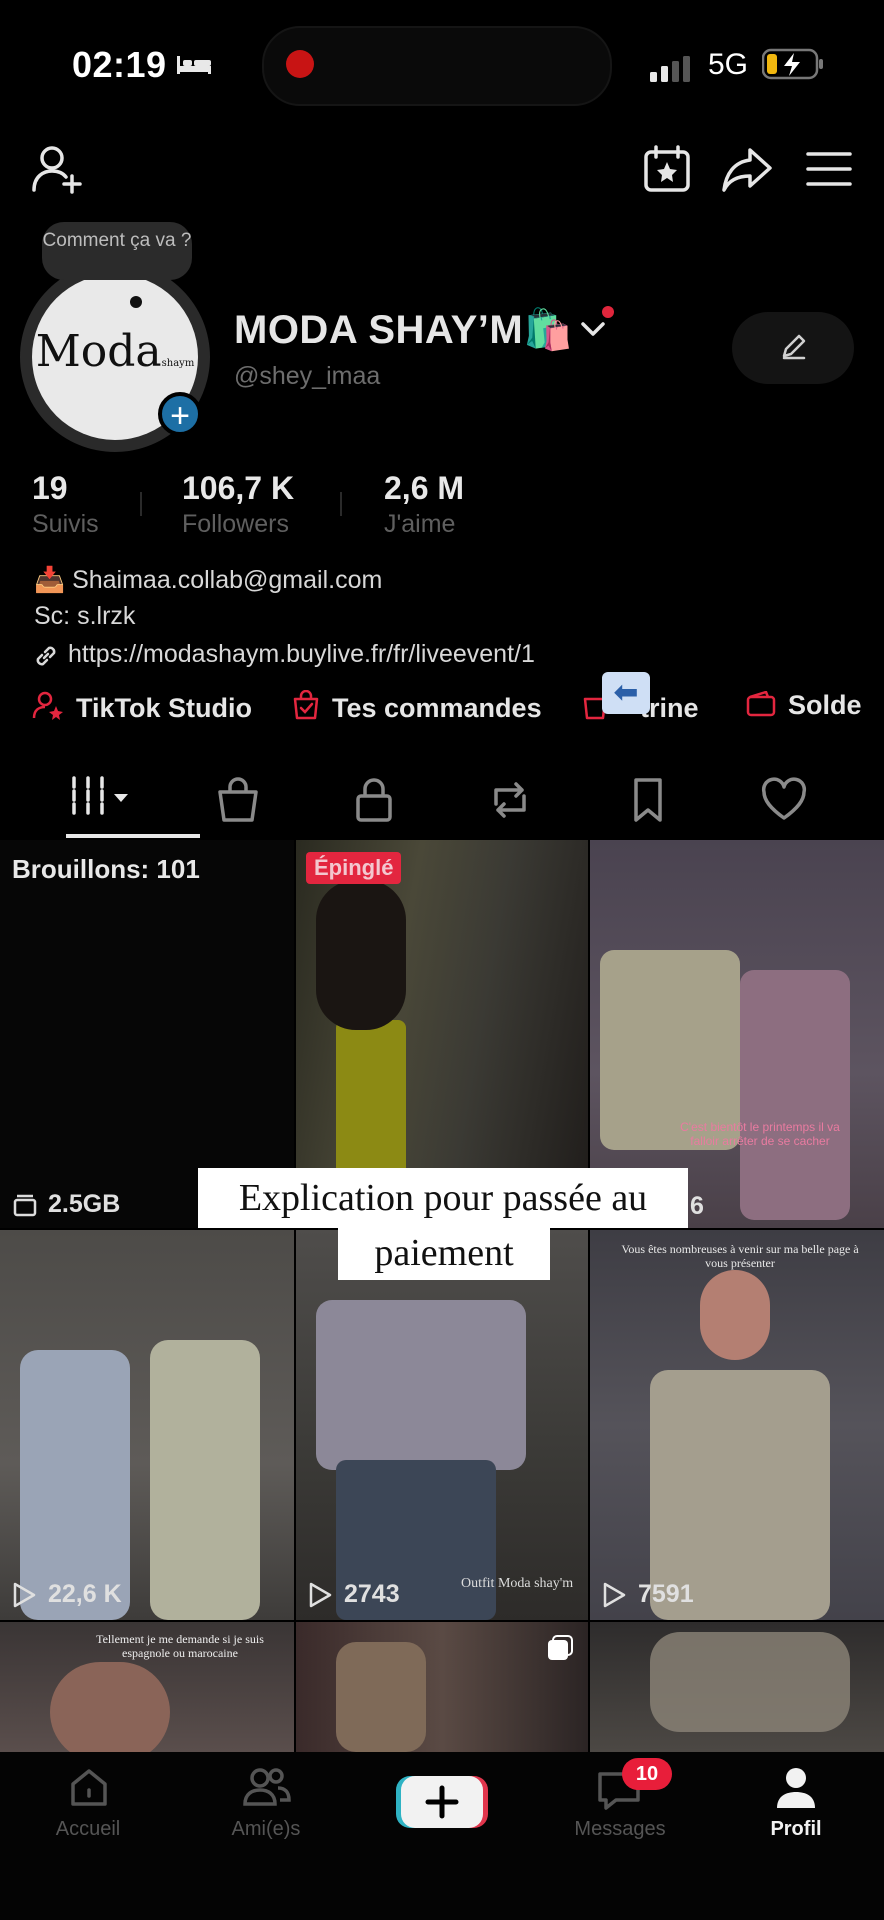 This screenshot has height=1920, width=884. Describe the element at coordinates (119, 64) in the screenshot. I see `status-time: 02:19` at that location.